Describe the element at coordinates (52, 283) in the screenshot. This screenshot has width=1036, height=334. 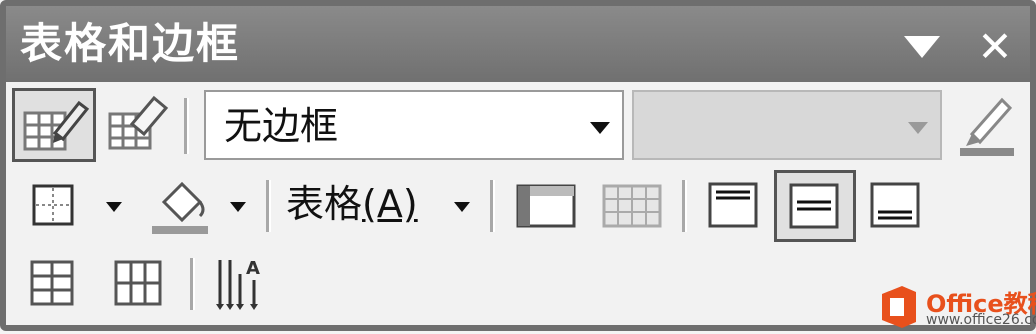
I see `distribute-rows-icon` at that location.